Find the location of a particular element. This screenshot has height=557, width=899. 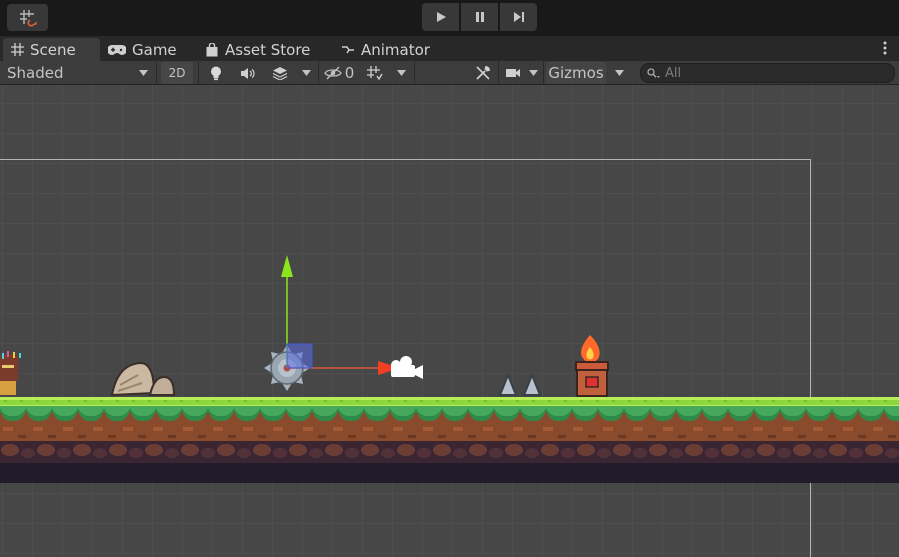

grid-options-dropdown is located at coordinates (401, 73).